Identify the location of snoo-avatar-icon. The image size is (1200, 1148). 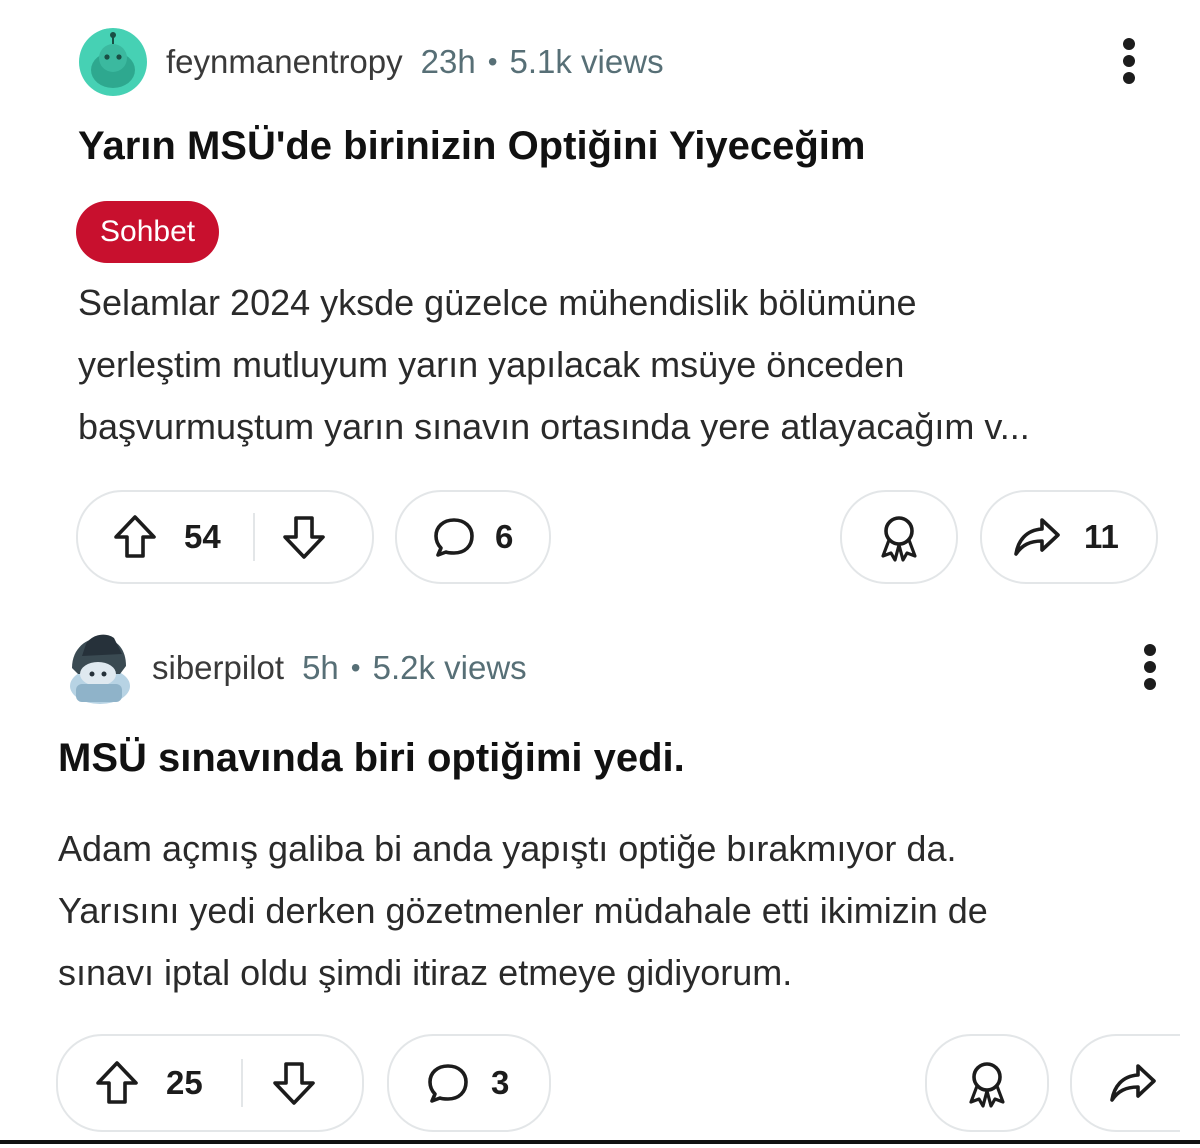
(113, 62).